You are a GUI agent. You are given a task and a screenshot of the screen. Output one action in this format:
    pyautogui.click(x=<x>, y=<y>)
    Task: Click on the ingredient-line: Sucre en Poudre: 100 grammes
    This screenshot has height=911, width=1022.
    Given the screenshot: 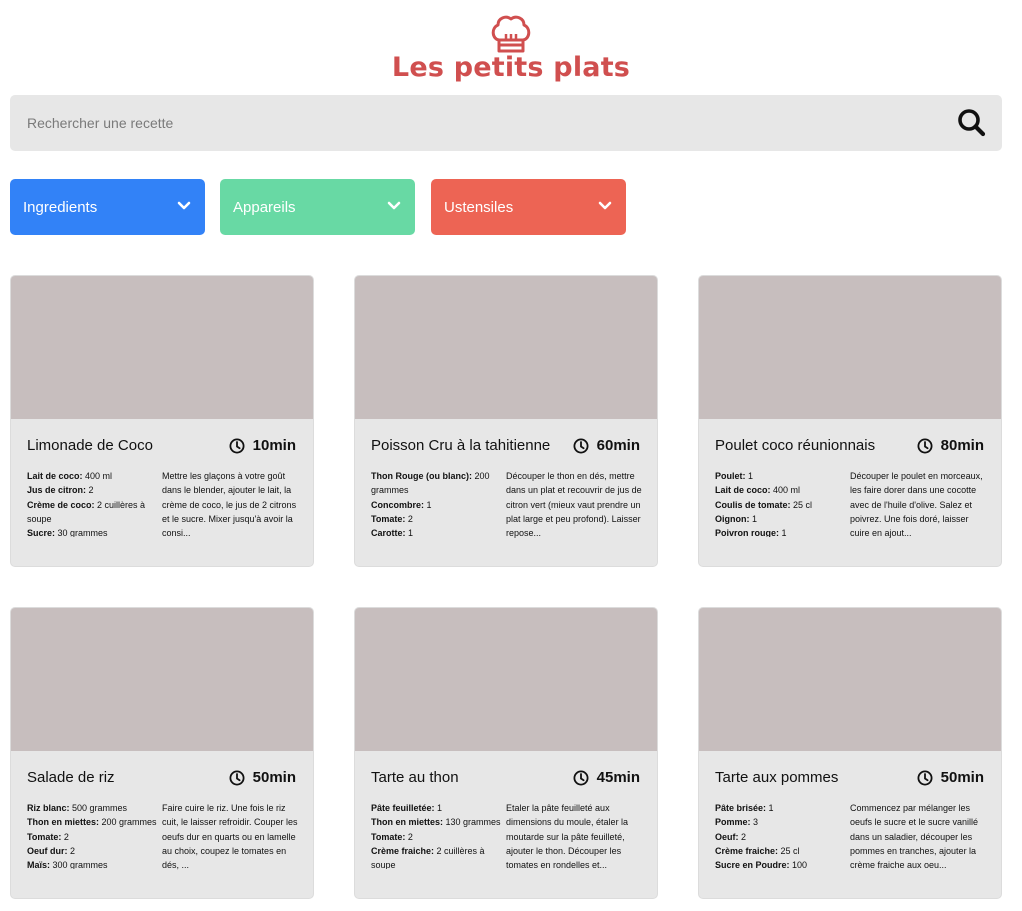 What is the action you would take?
    pyautogui.click(x=781, y=863)
    